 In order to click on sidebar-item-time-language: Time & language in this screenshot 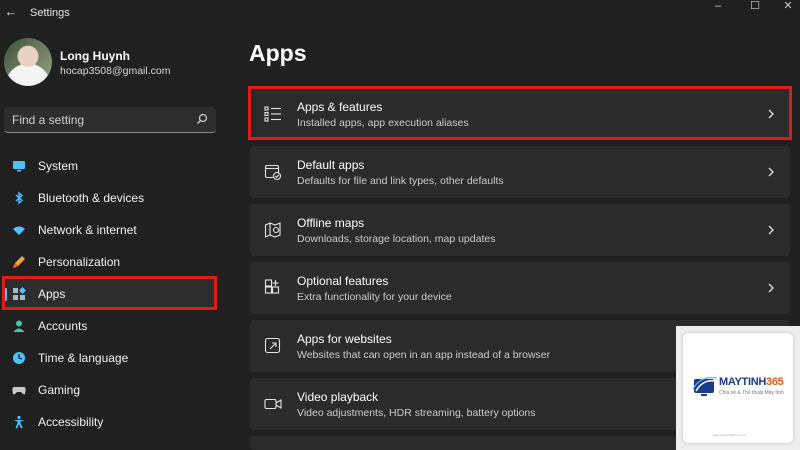, I will do `click(110, 358)`.